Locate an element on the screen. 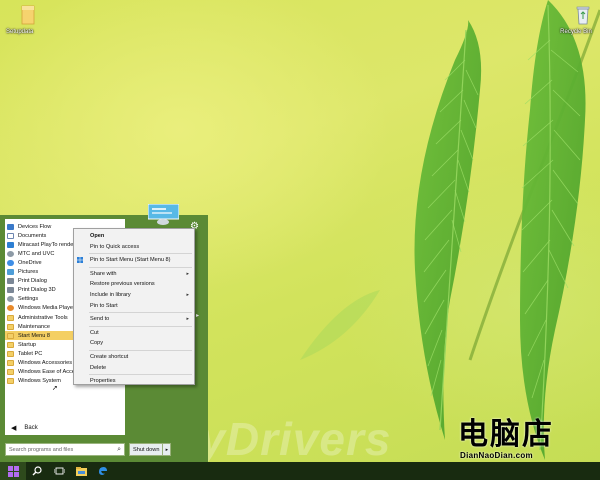  context-menu-item: Create shortcut is located at coordinates (134, 357).